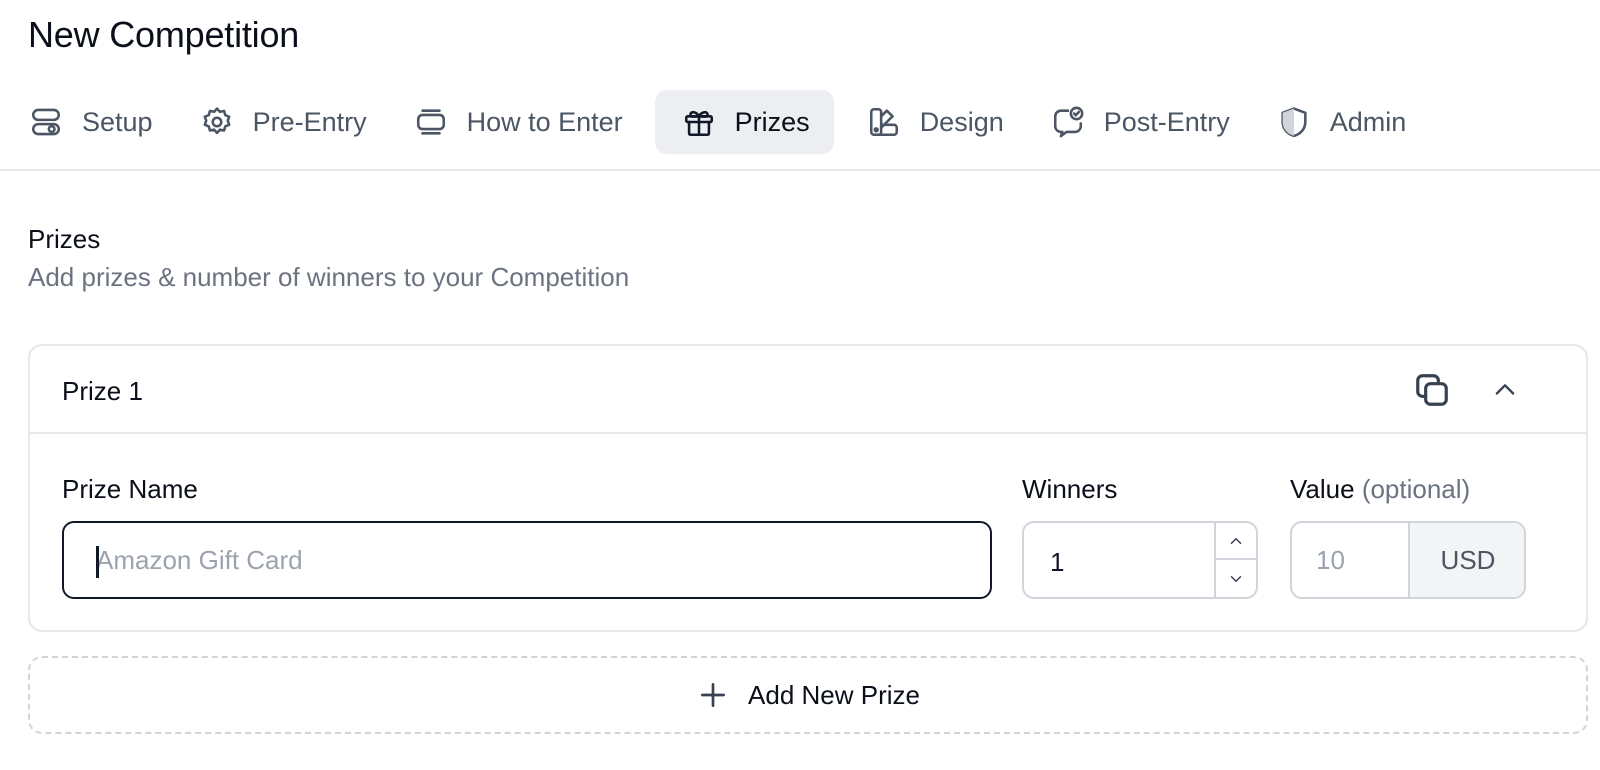 This screenshot has width=1600, height=770. Describe the element at coordinates (46, 122) in the screenshot. I see `setup-icon` at that location.